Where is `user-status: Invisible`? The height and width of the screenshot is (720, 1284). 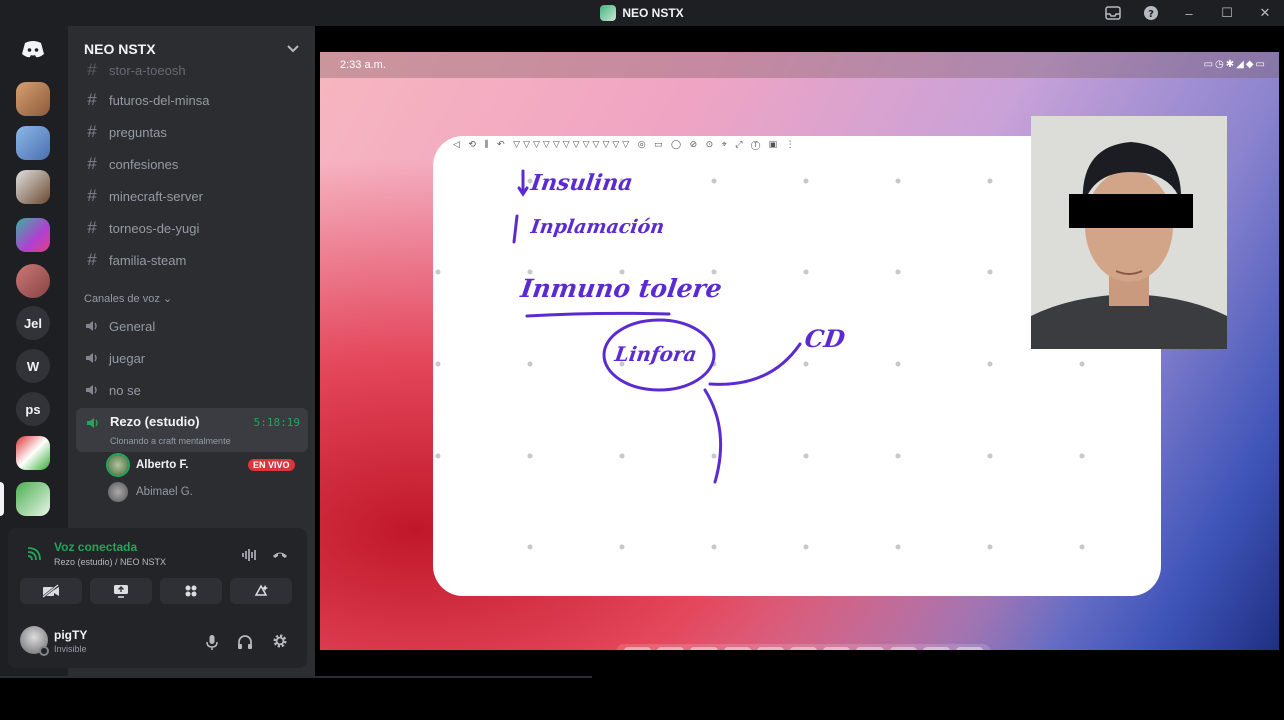
user-status: Invisible is located at coordinates (70, 649).